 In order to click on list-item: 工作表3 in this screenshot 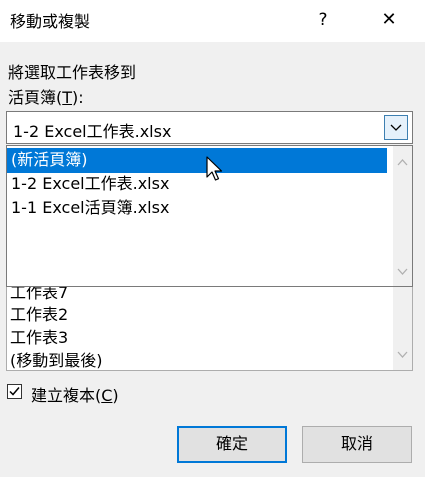, I will do `click(39, 336)`.